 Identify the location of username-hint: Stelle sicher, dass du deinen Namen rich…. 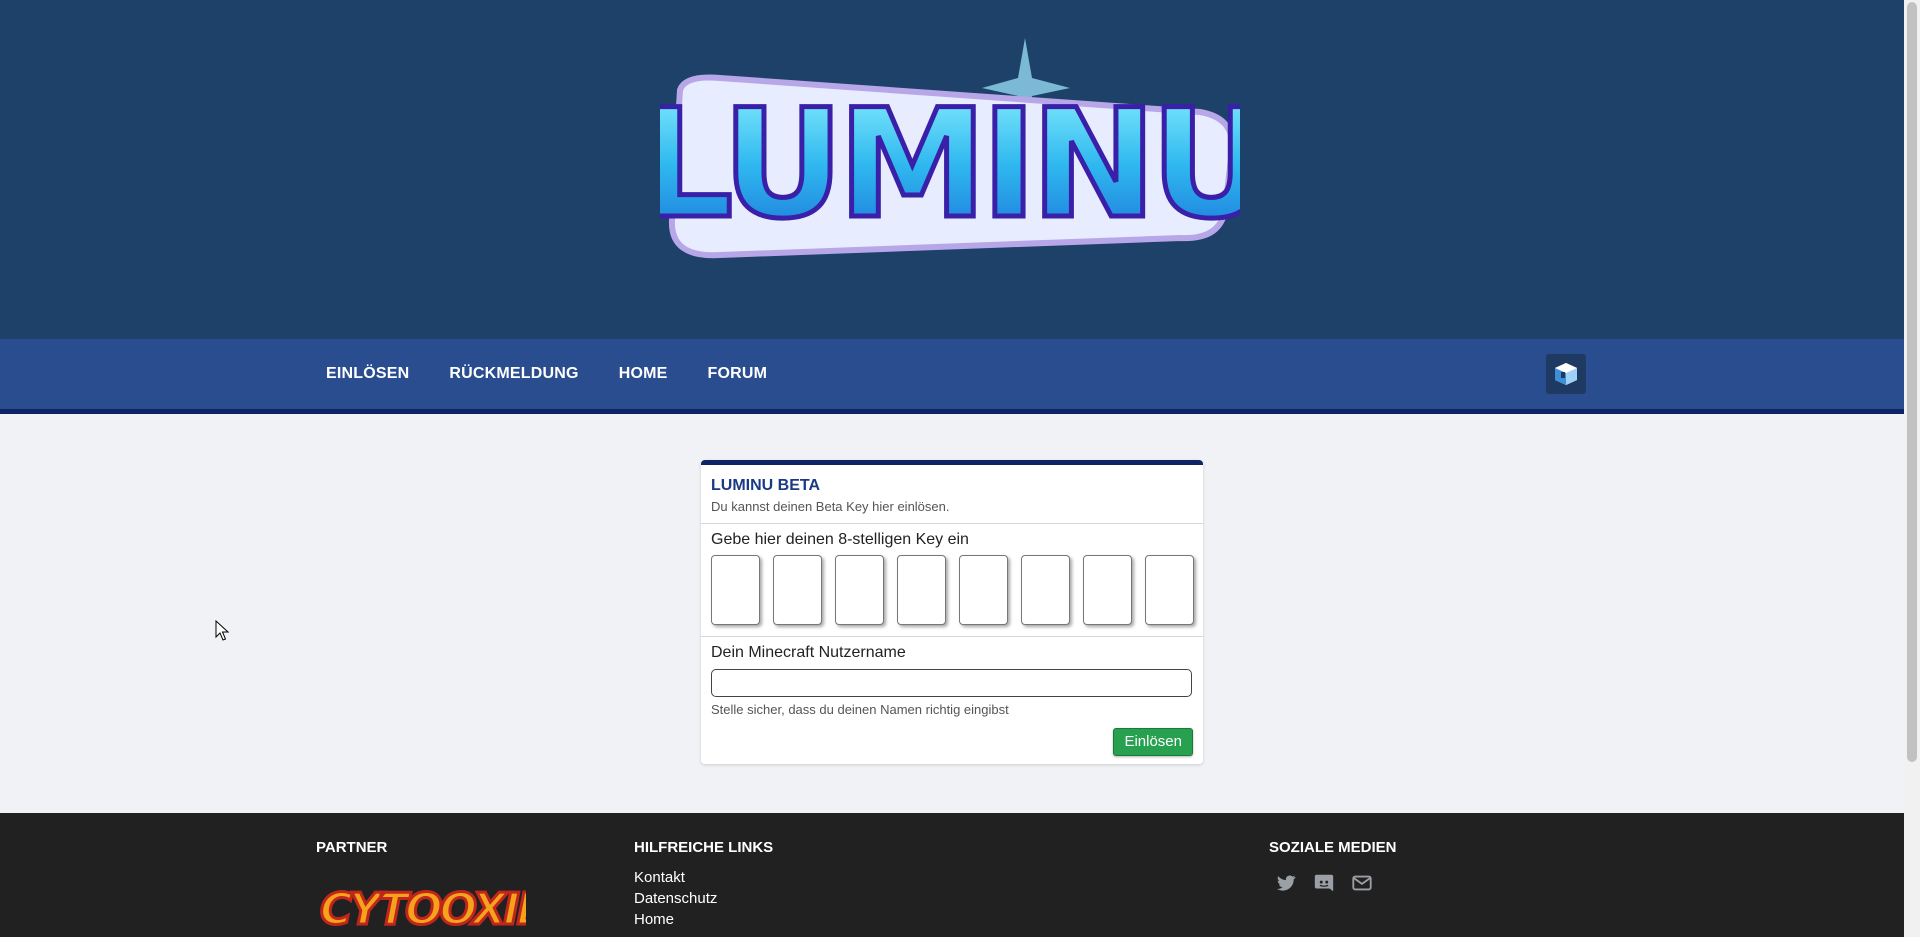
(860, 709).